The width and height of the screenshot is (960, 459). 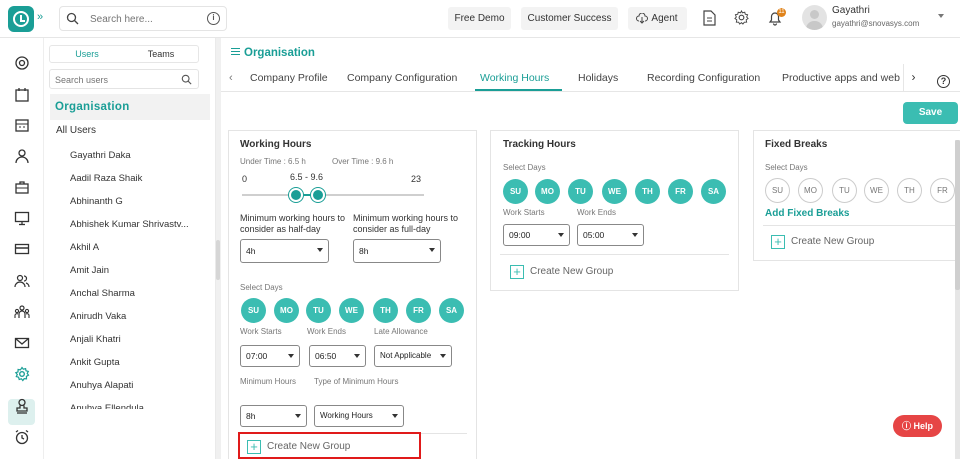 What do you see at coordinates (40, 17) in the screenshot?
I see `expand-menu-icon: »` at bounding box center [40, 17].